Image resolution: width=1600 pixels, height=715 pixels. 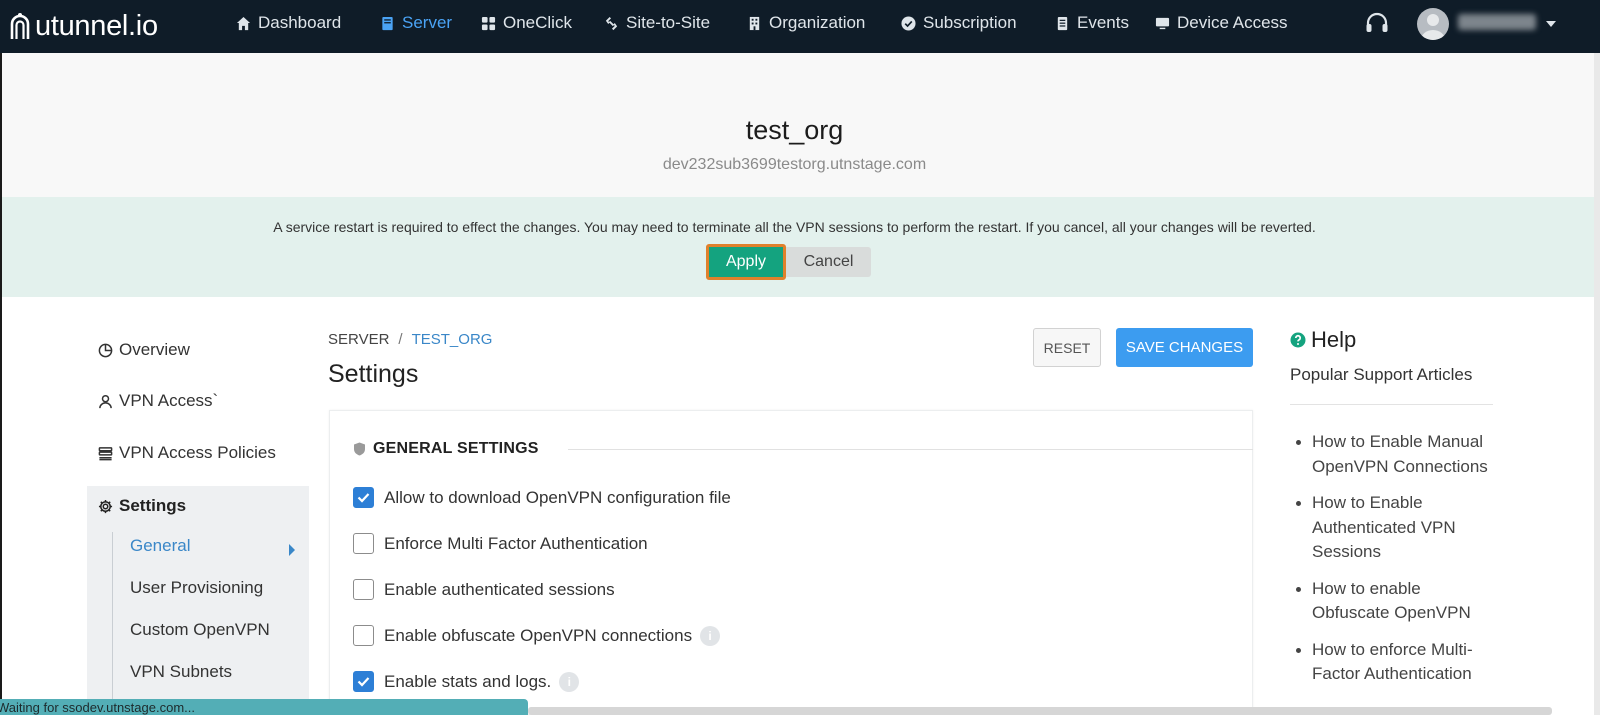 What do you see at coordinates (200, 630) in the screenshot?
I see `sidebar-subitem-custom-openvpn: Custom OpenVPN` at bounding box center [200, 630].